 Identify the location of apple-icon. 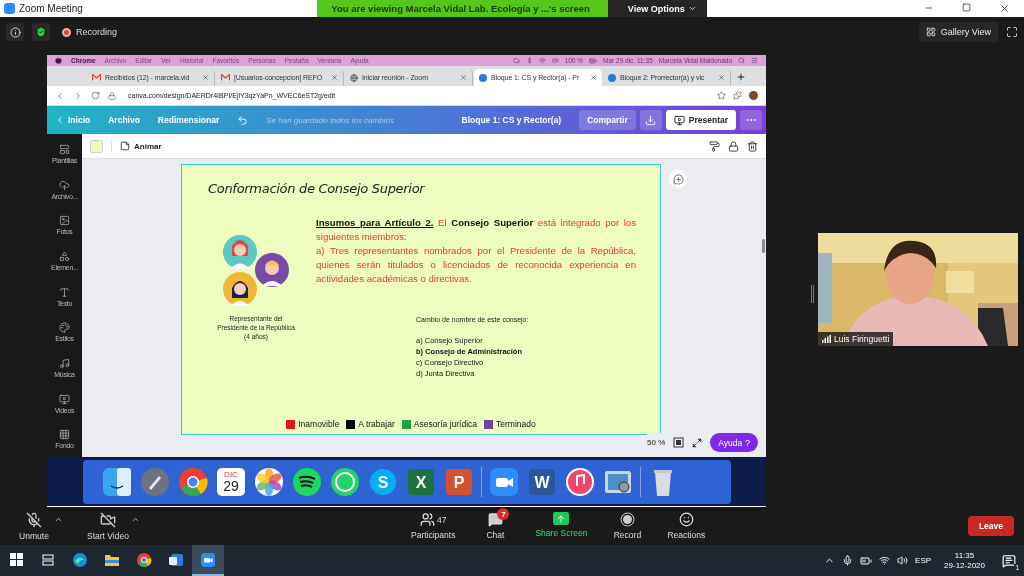
(58, 60).